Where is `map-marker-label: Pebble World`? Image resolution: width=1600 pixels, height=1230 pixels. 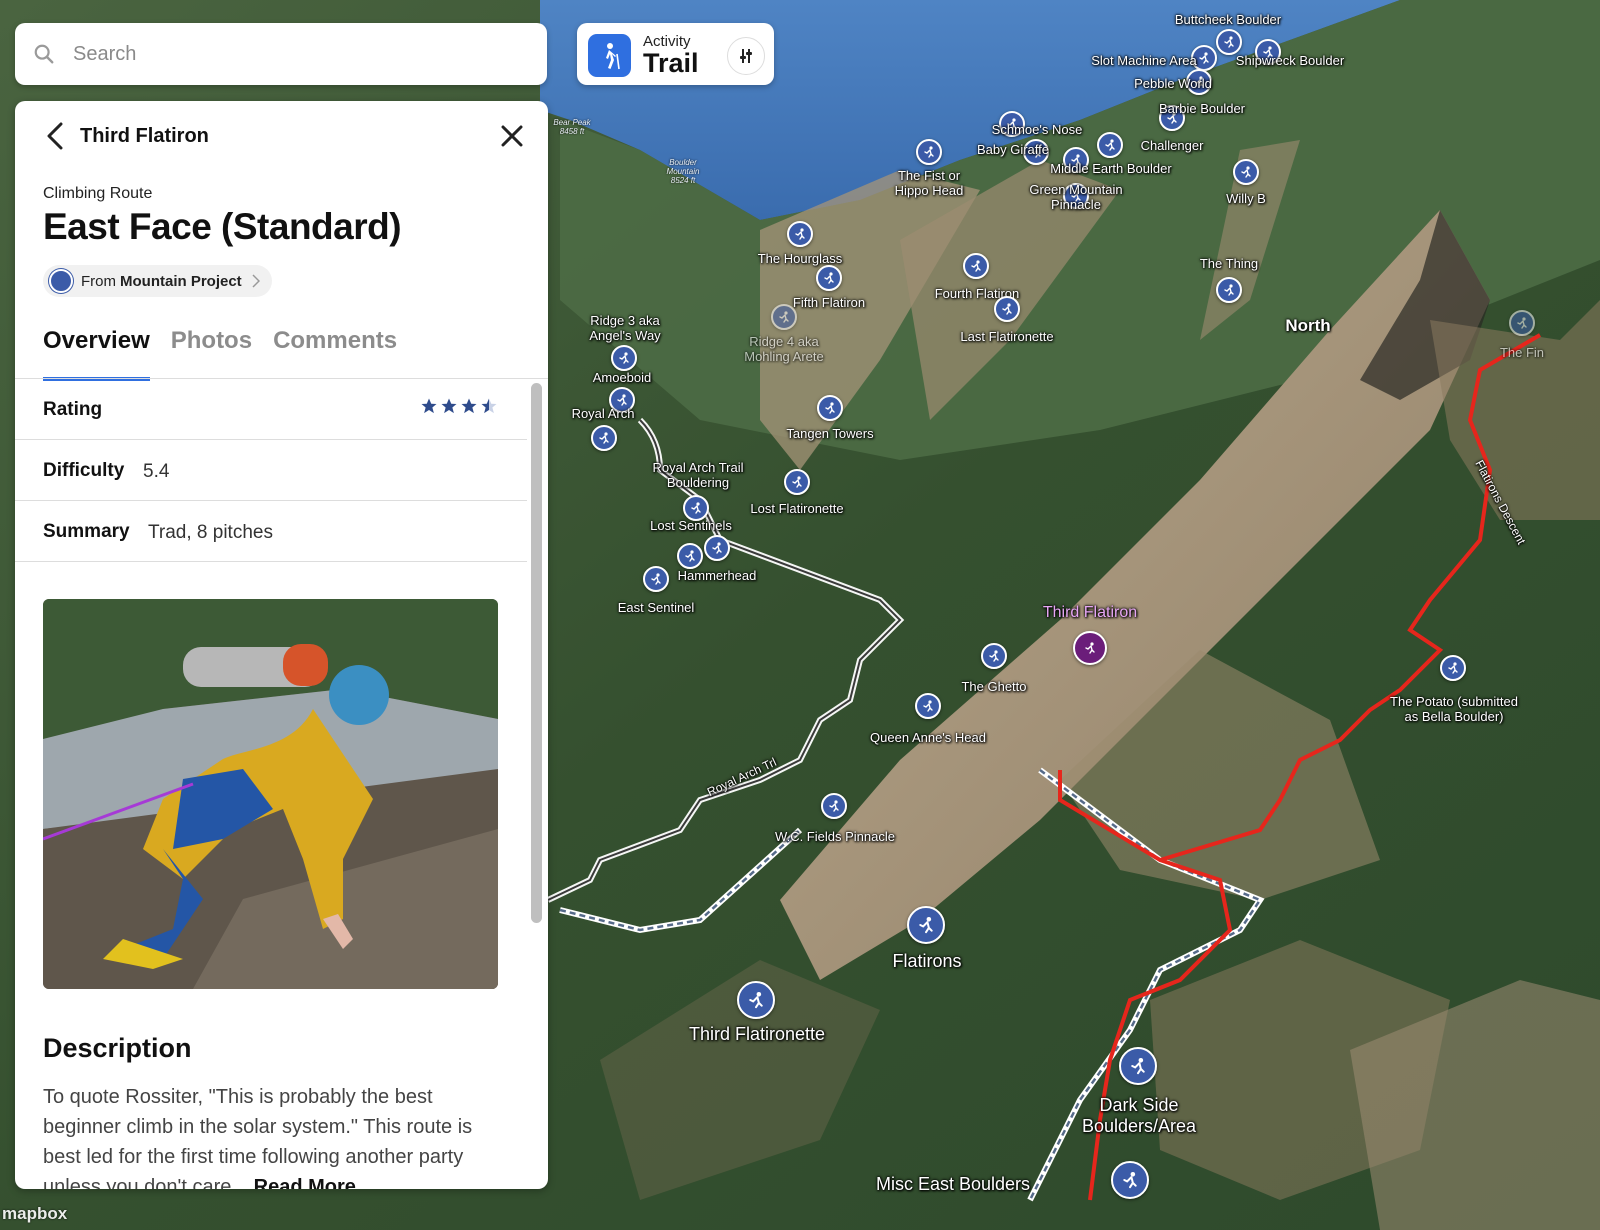
map-marker-label: Pebble World is located at coordinates (1173, 83).